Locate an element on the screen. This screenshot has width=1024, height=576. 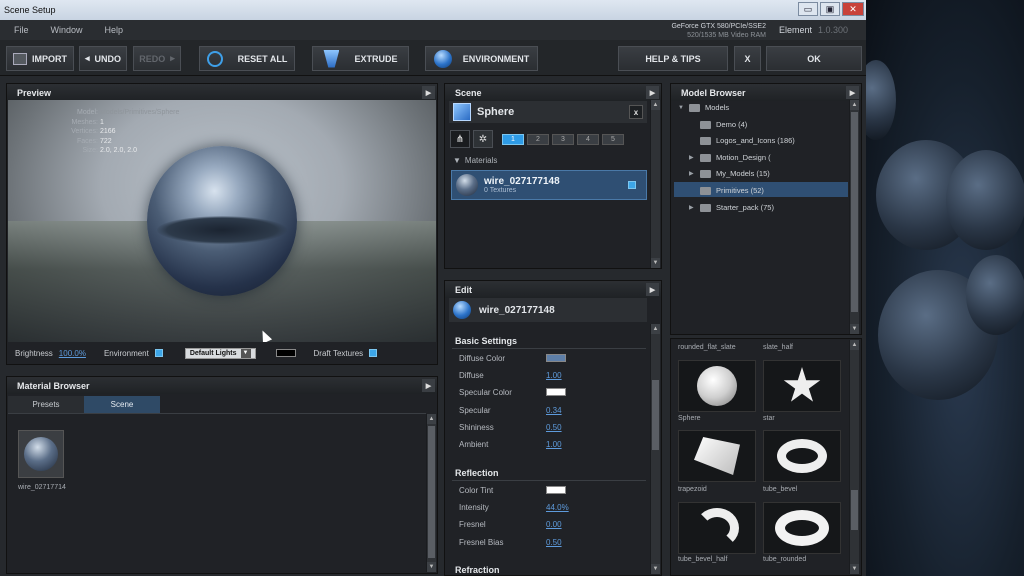
model-thumb-tube-bevel is located at coordinates (802, 456).